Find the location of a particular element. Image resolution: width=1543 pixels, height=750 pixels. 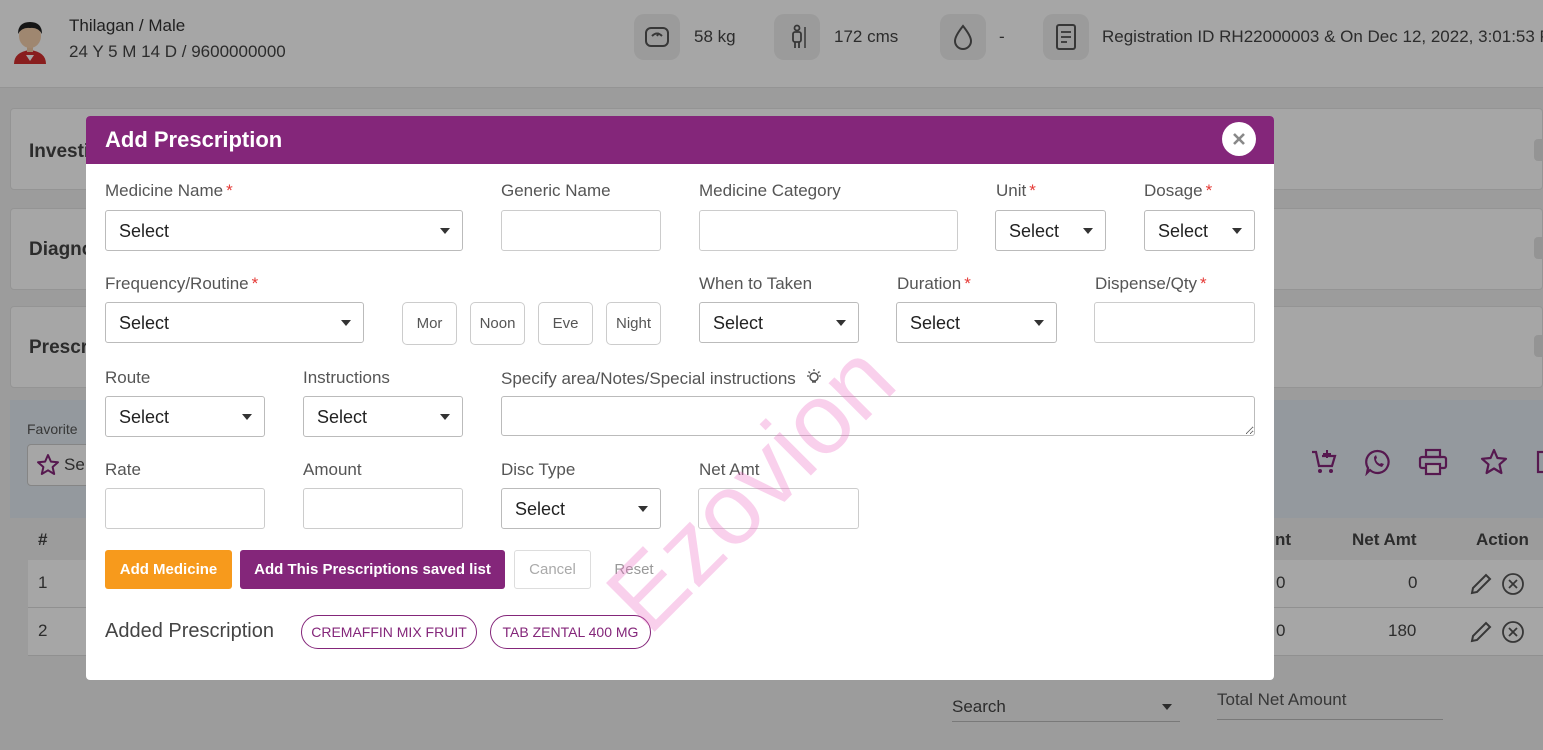

close-icon is located at coordinates (1239, 139).